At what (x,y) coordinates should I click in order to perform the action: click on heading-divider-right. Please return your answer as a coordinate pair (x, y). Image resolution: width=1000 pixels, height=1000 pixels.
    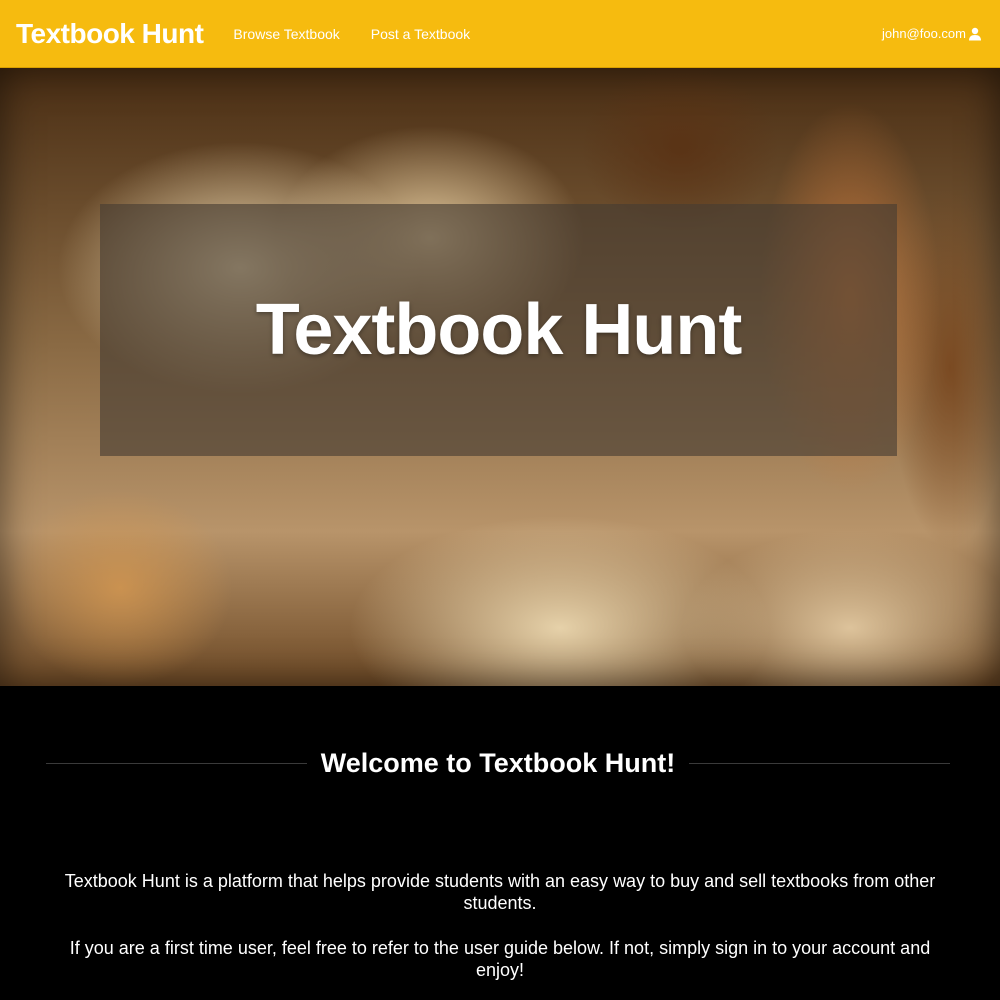
    Looking at the image, I should click on (820, 763).